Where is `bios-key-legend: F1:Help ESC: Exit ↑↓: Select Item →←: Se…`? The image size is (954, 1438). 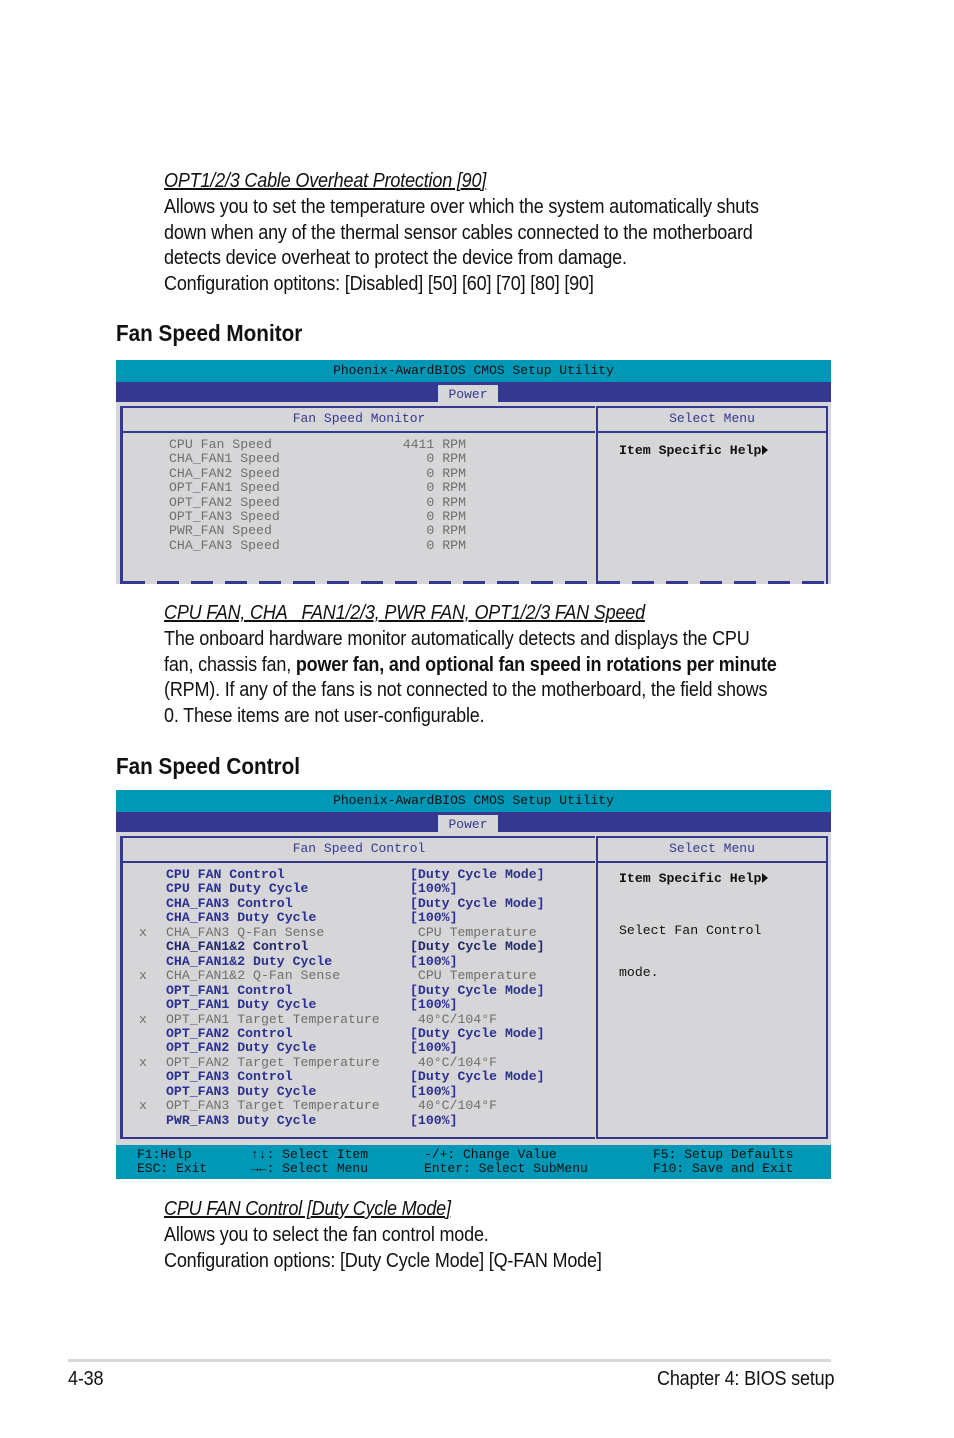
bios-key-legend: F1:Help ESC: Exit ↑↓: Select Item →←: Se… is located at coordinates (473, 1162).